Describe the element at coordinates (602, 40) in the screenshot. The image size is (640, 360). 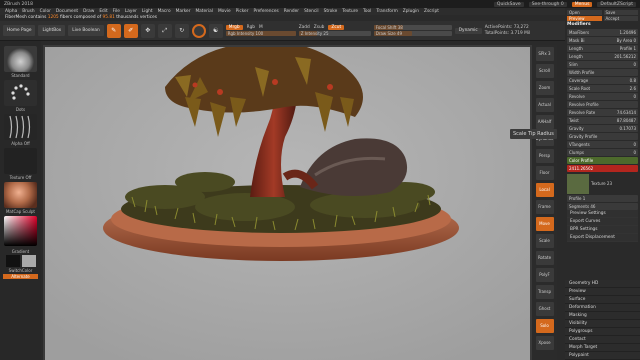
I see `modifier-row: Mask Bi By Area 0` at that location.